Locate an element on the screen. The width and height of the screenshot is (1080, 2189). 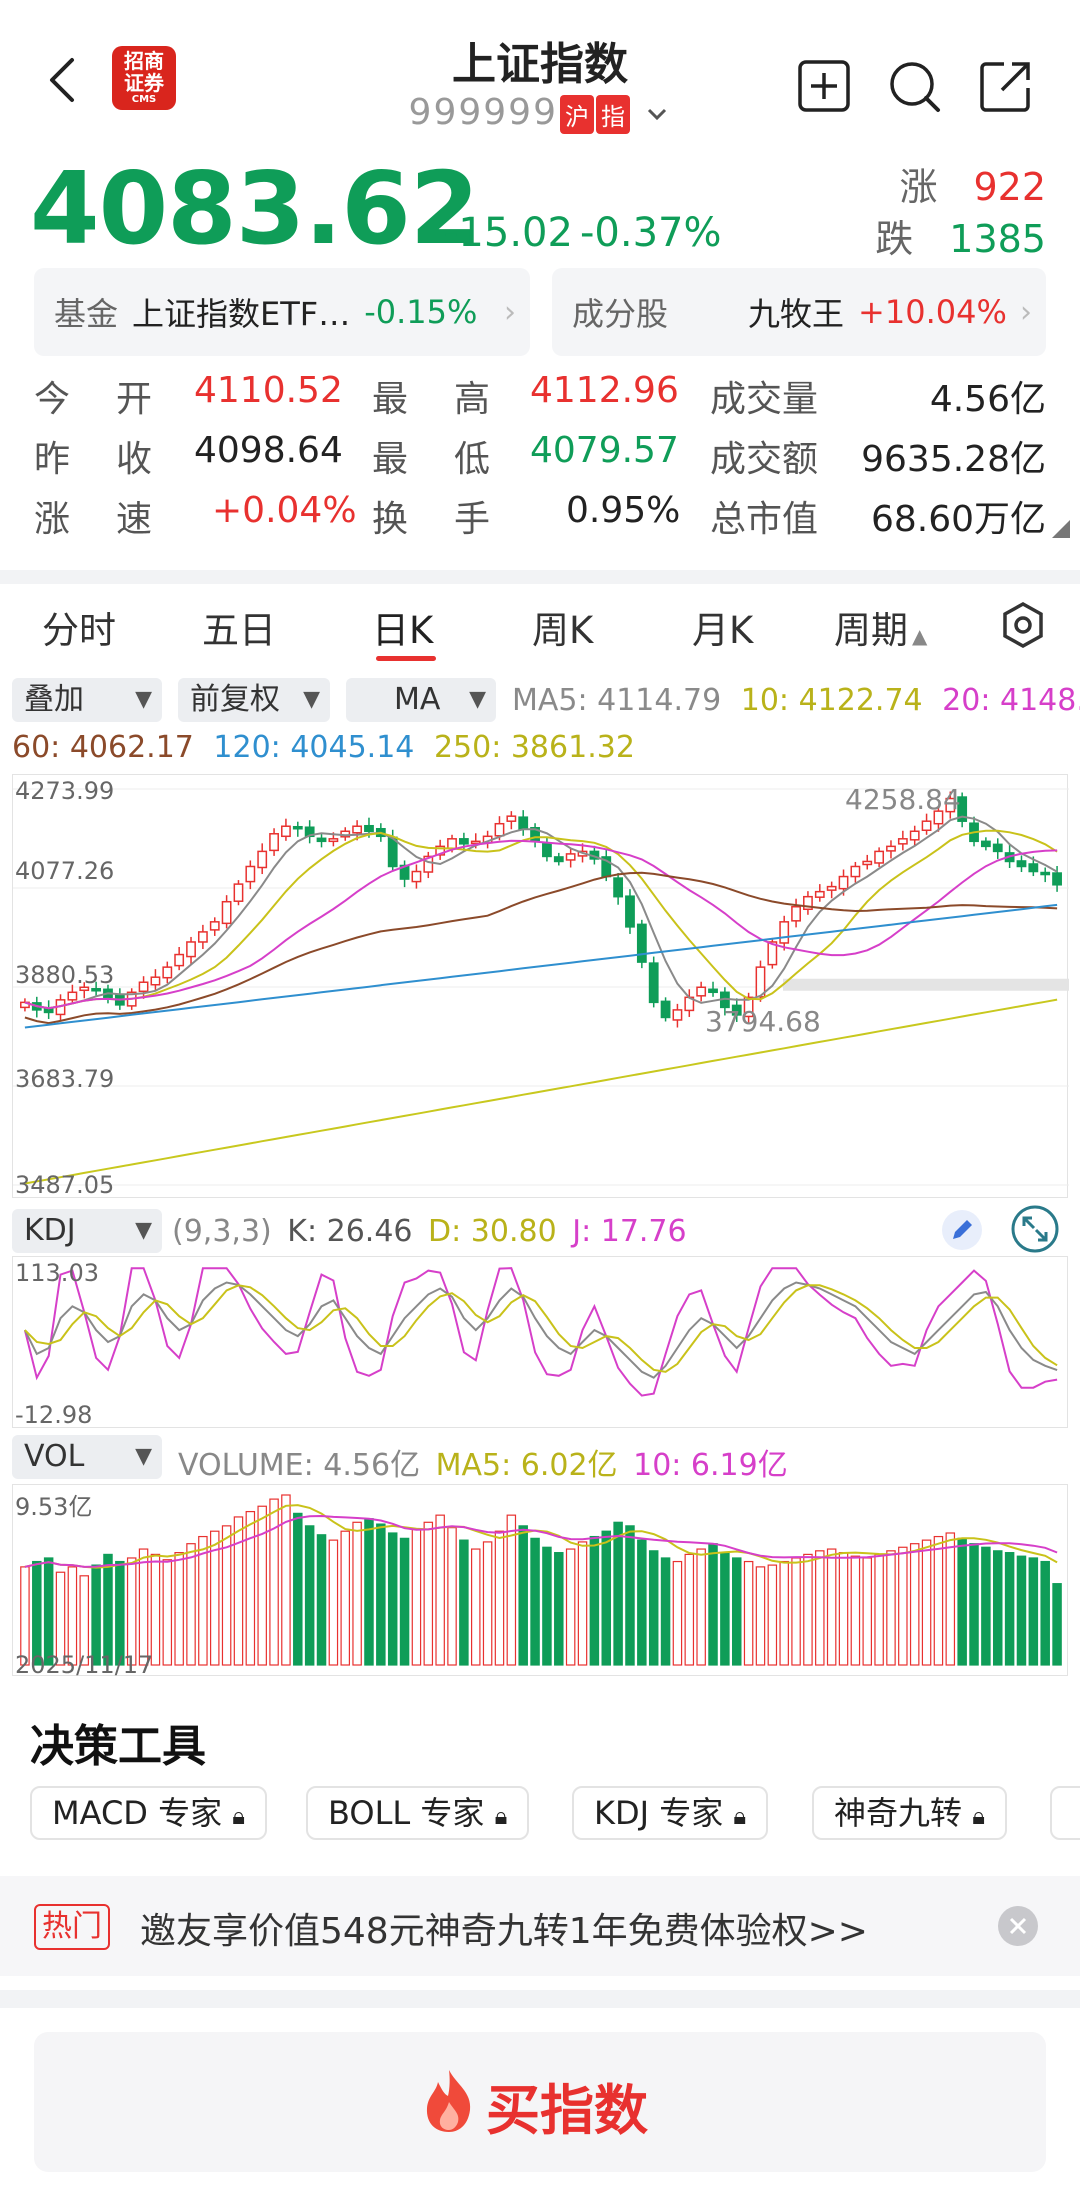
price-band is located at coordinates (926, 984).